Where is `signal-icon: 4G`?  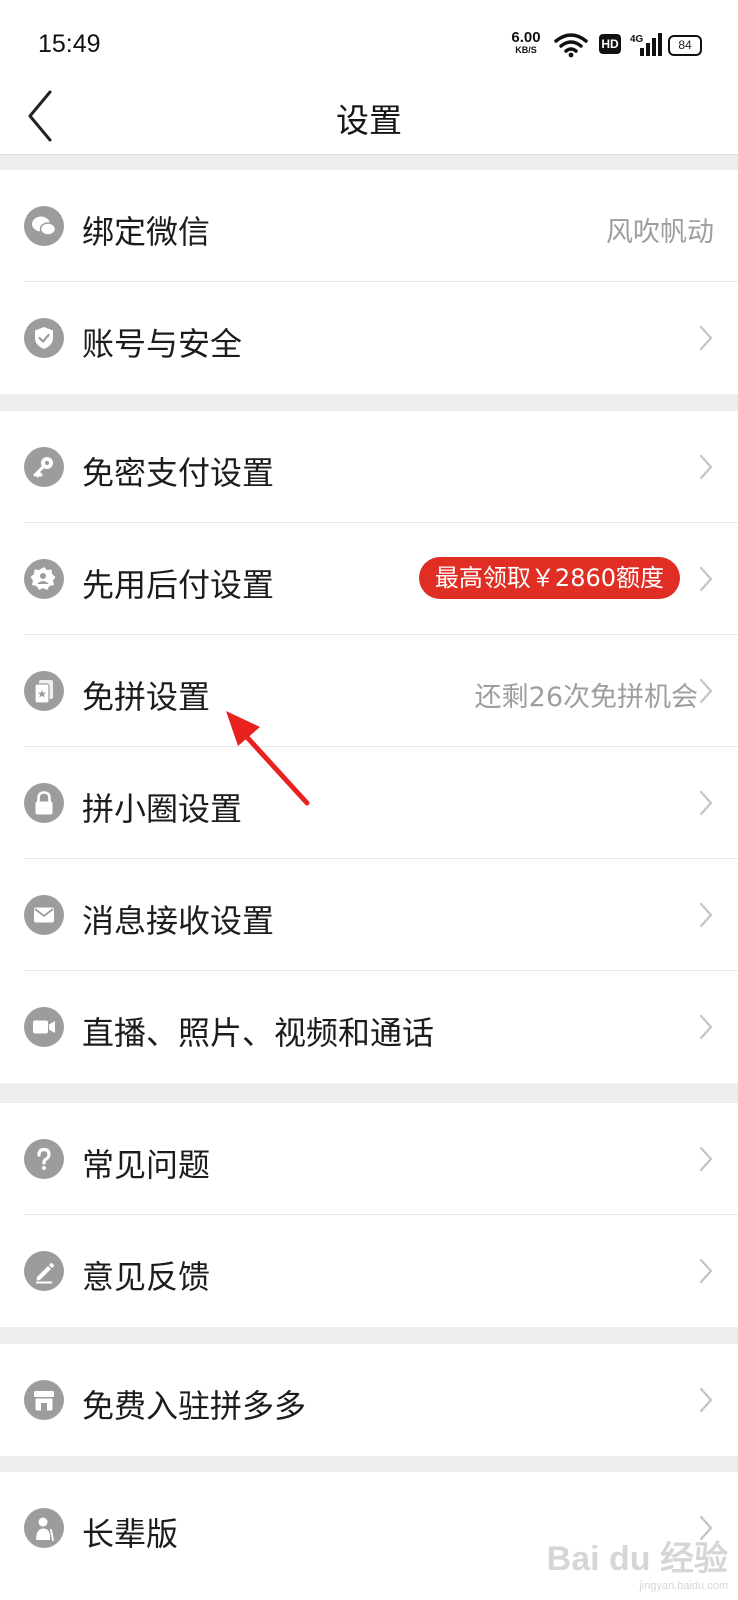
signal-icon: 4G is located at coordinates (646, 44).